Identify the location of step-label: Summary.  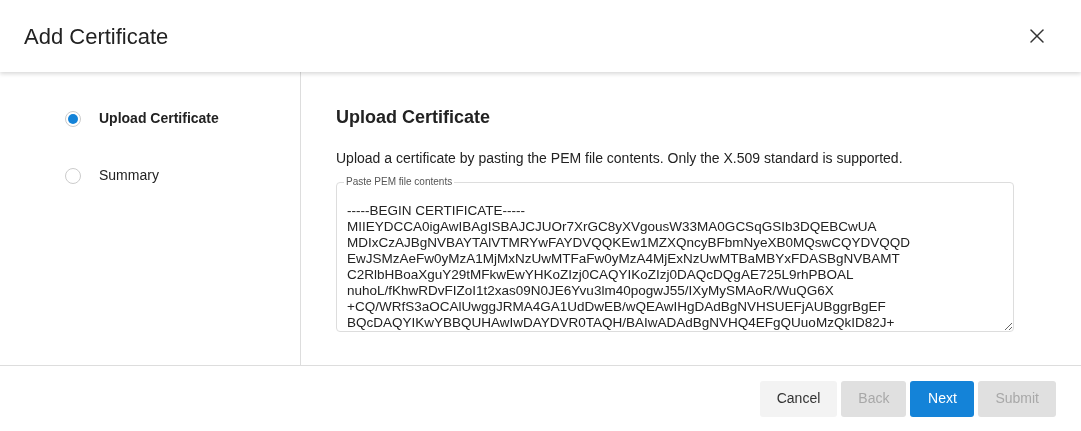
(129, 175).